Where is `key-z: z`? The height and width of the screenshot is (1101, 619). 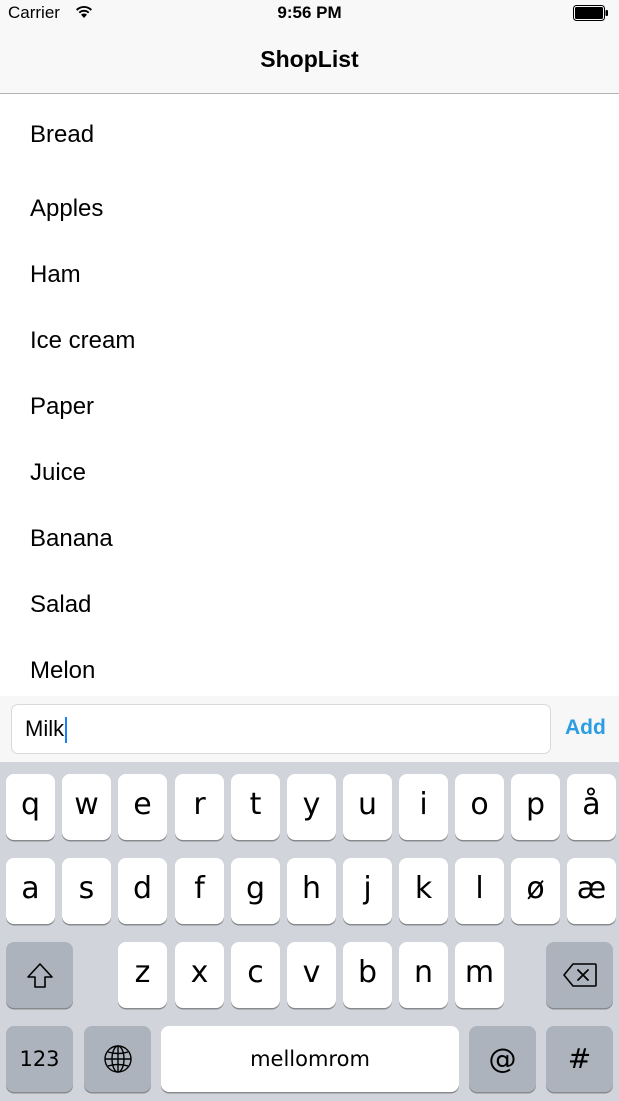 key-z: z is located at coordinates (142, 975).